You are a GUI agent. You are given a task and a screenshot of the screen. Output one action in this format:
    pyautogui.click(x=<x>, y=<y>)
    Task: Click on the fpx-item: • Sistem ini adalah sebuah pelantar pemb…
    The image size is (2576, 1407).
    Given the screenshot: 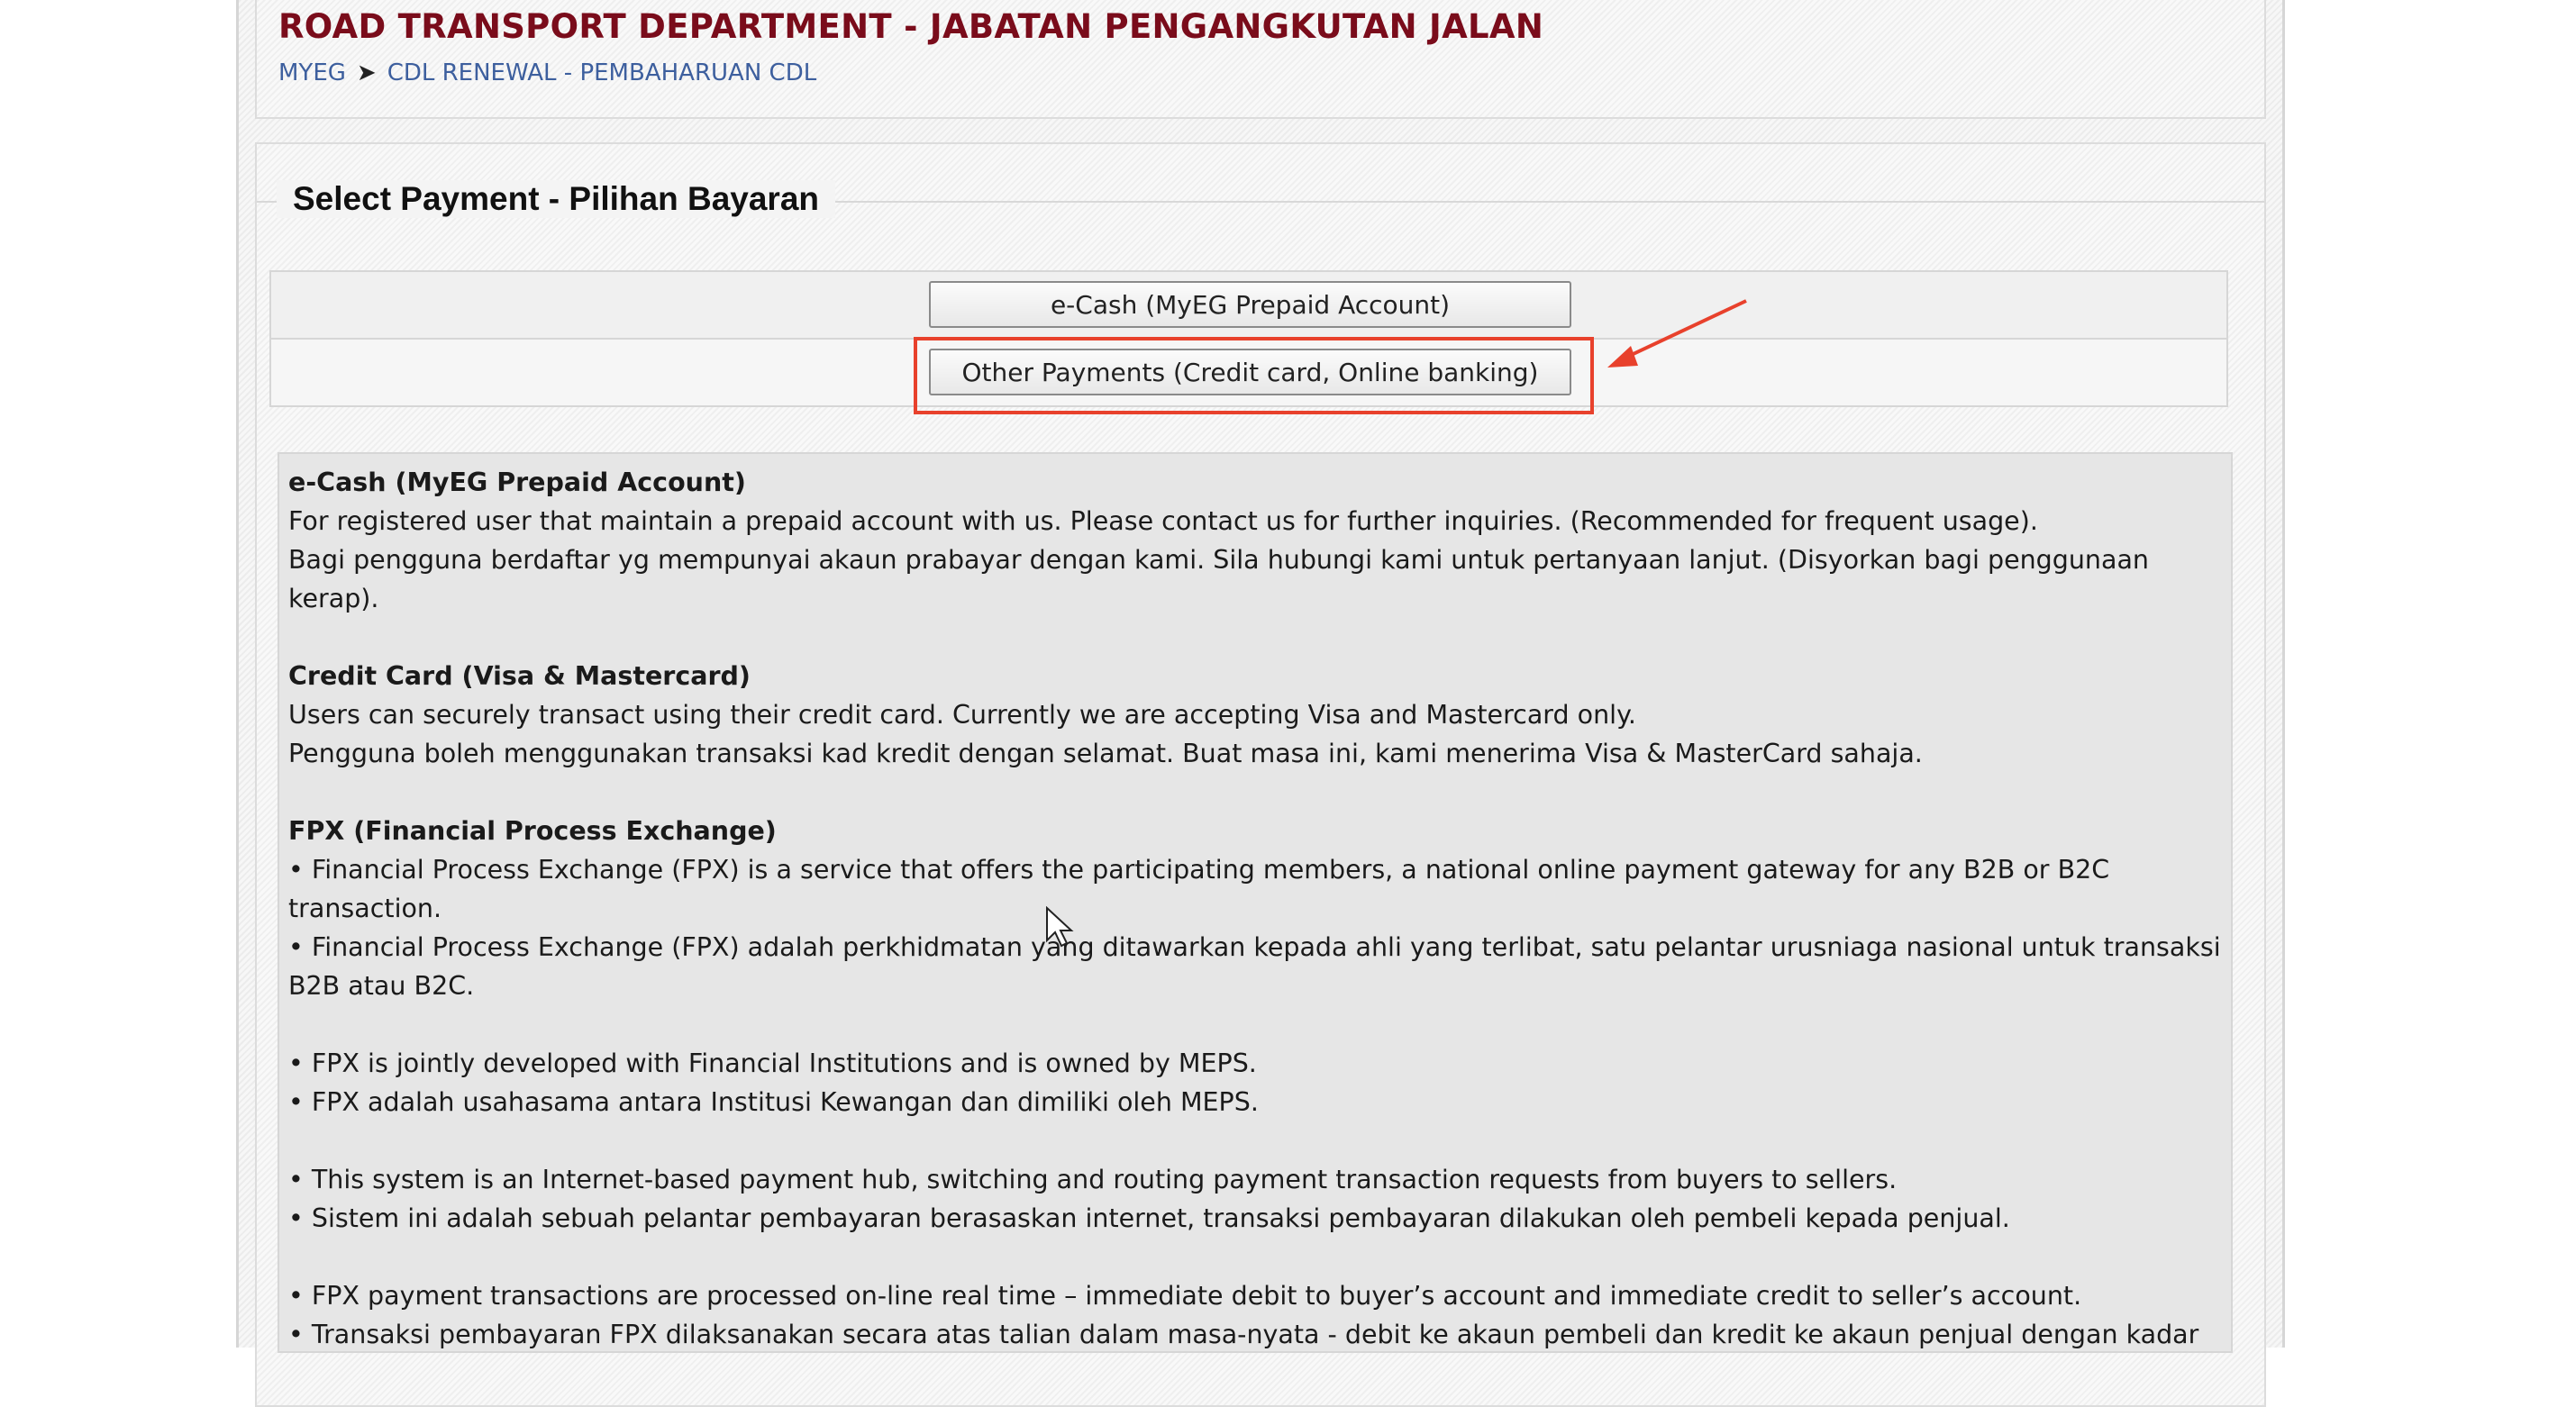 What is the action you would take?
    pyautogui.click(x=1149, y=1218)
    